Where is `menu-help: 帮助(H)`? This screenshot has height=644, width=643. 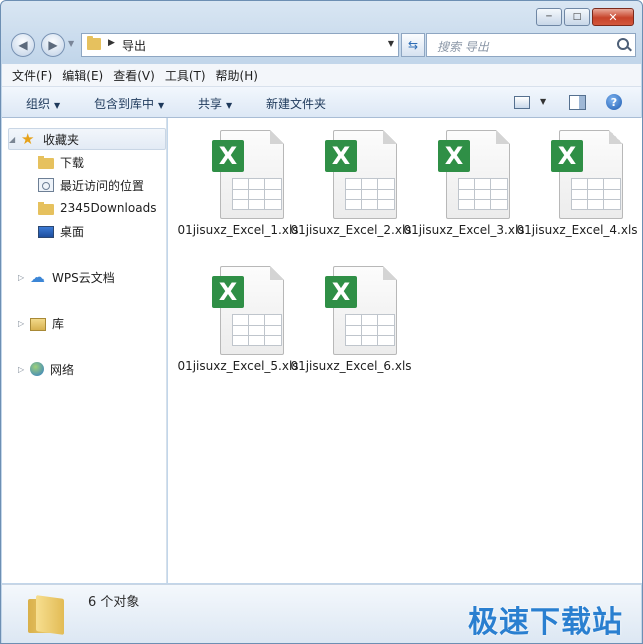
menu-help: 帮助(H) is located at coordinates (237, 75).